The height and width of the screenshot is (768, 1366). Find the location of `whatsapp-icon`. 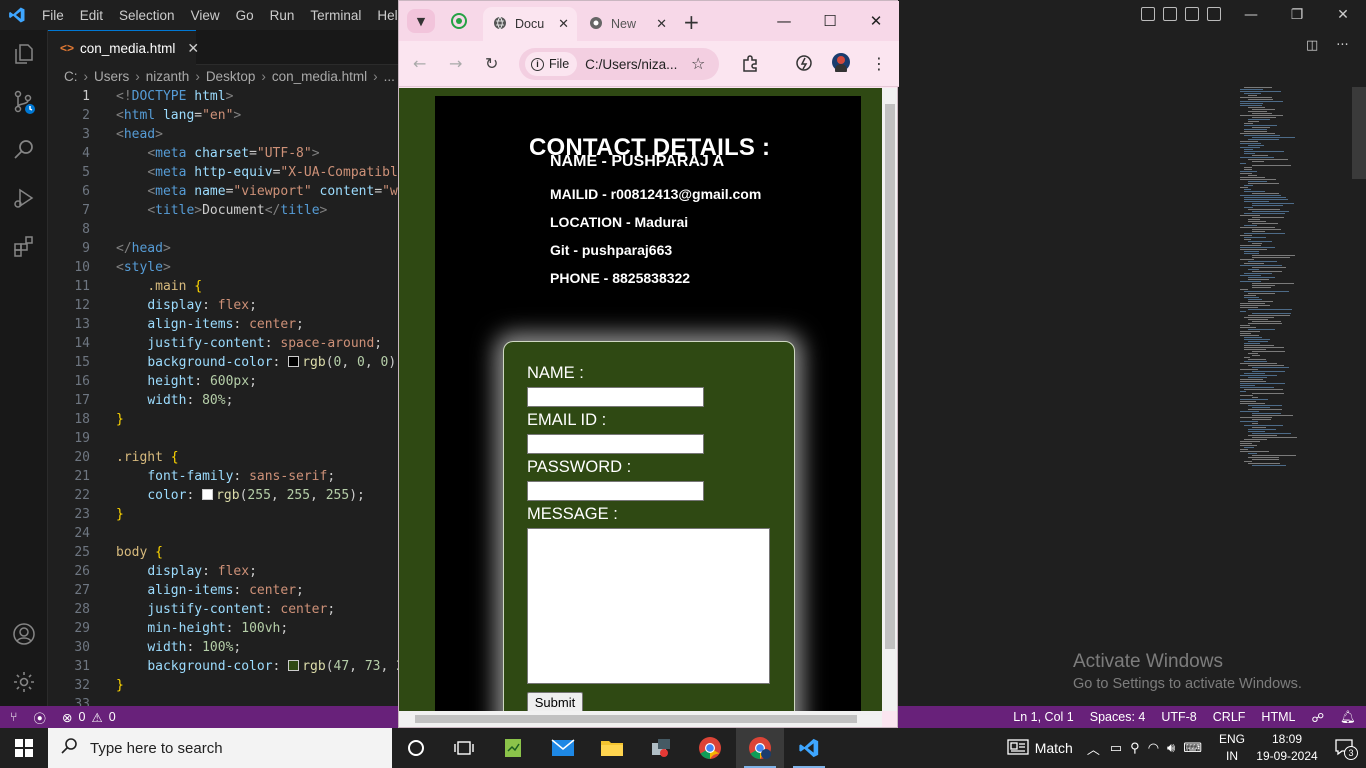

whatsapp-icon is located at coordinates (459, 21).